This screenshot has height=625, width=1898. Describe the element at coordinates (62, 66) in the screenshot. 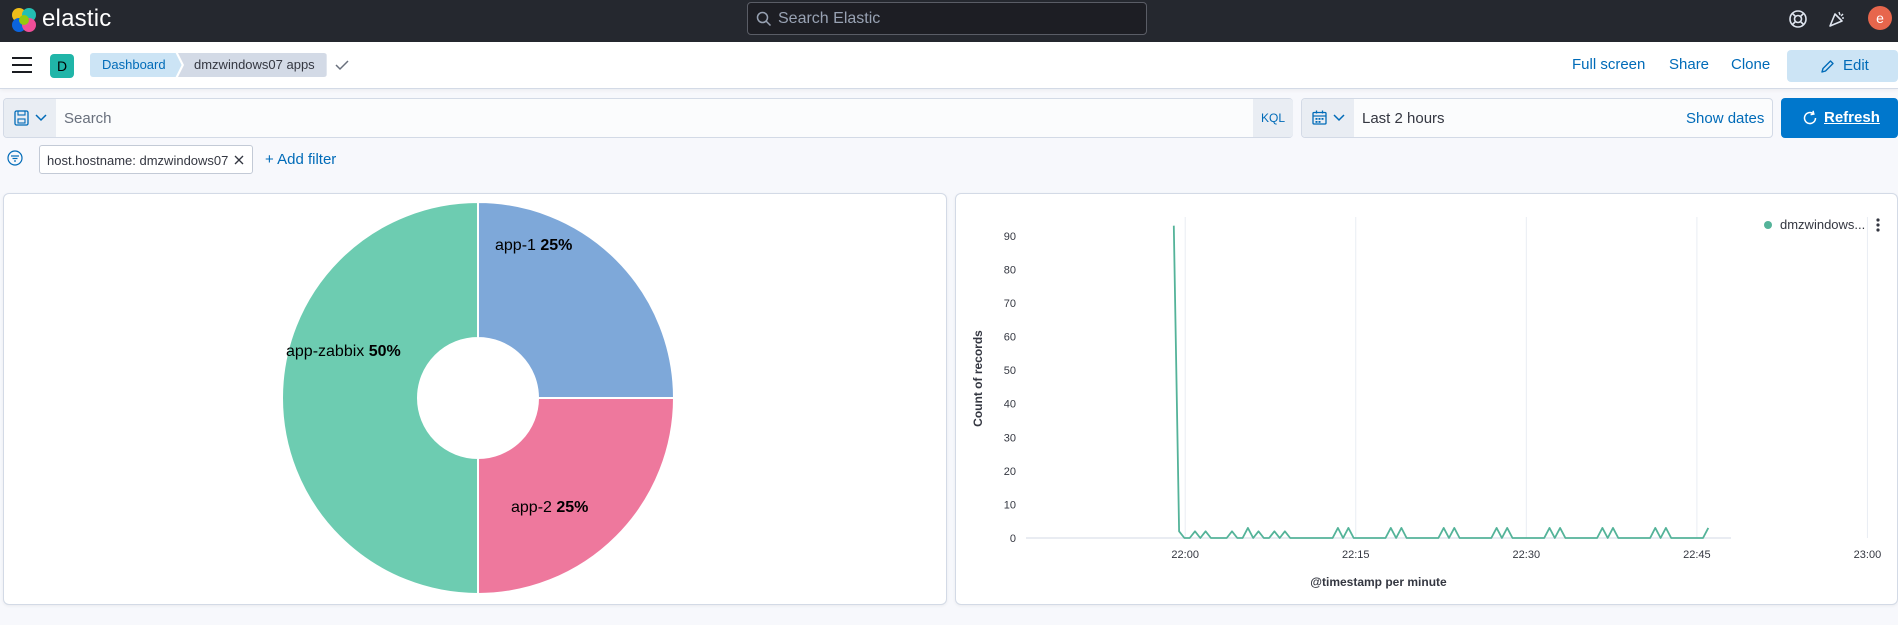

I see `space-avatar: D` at that location.